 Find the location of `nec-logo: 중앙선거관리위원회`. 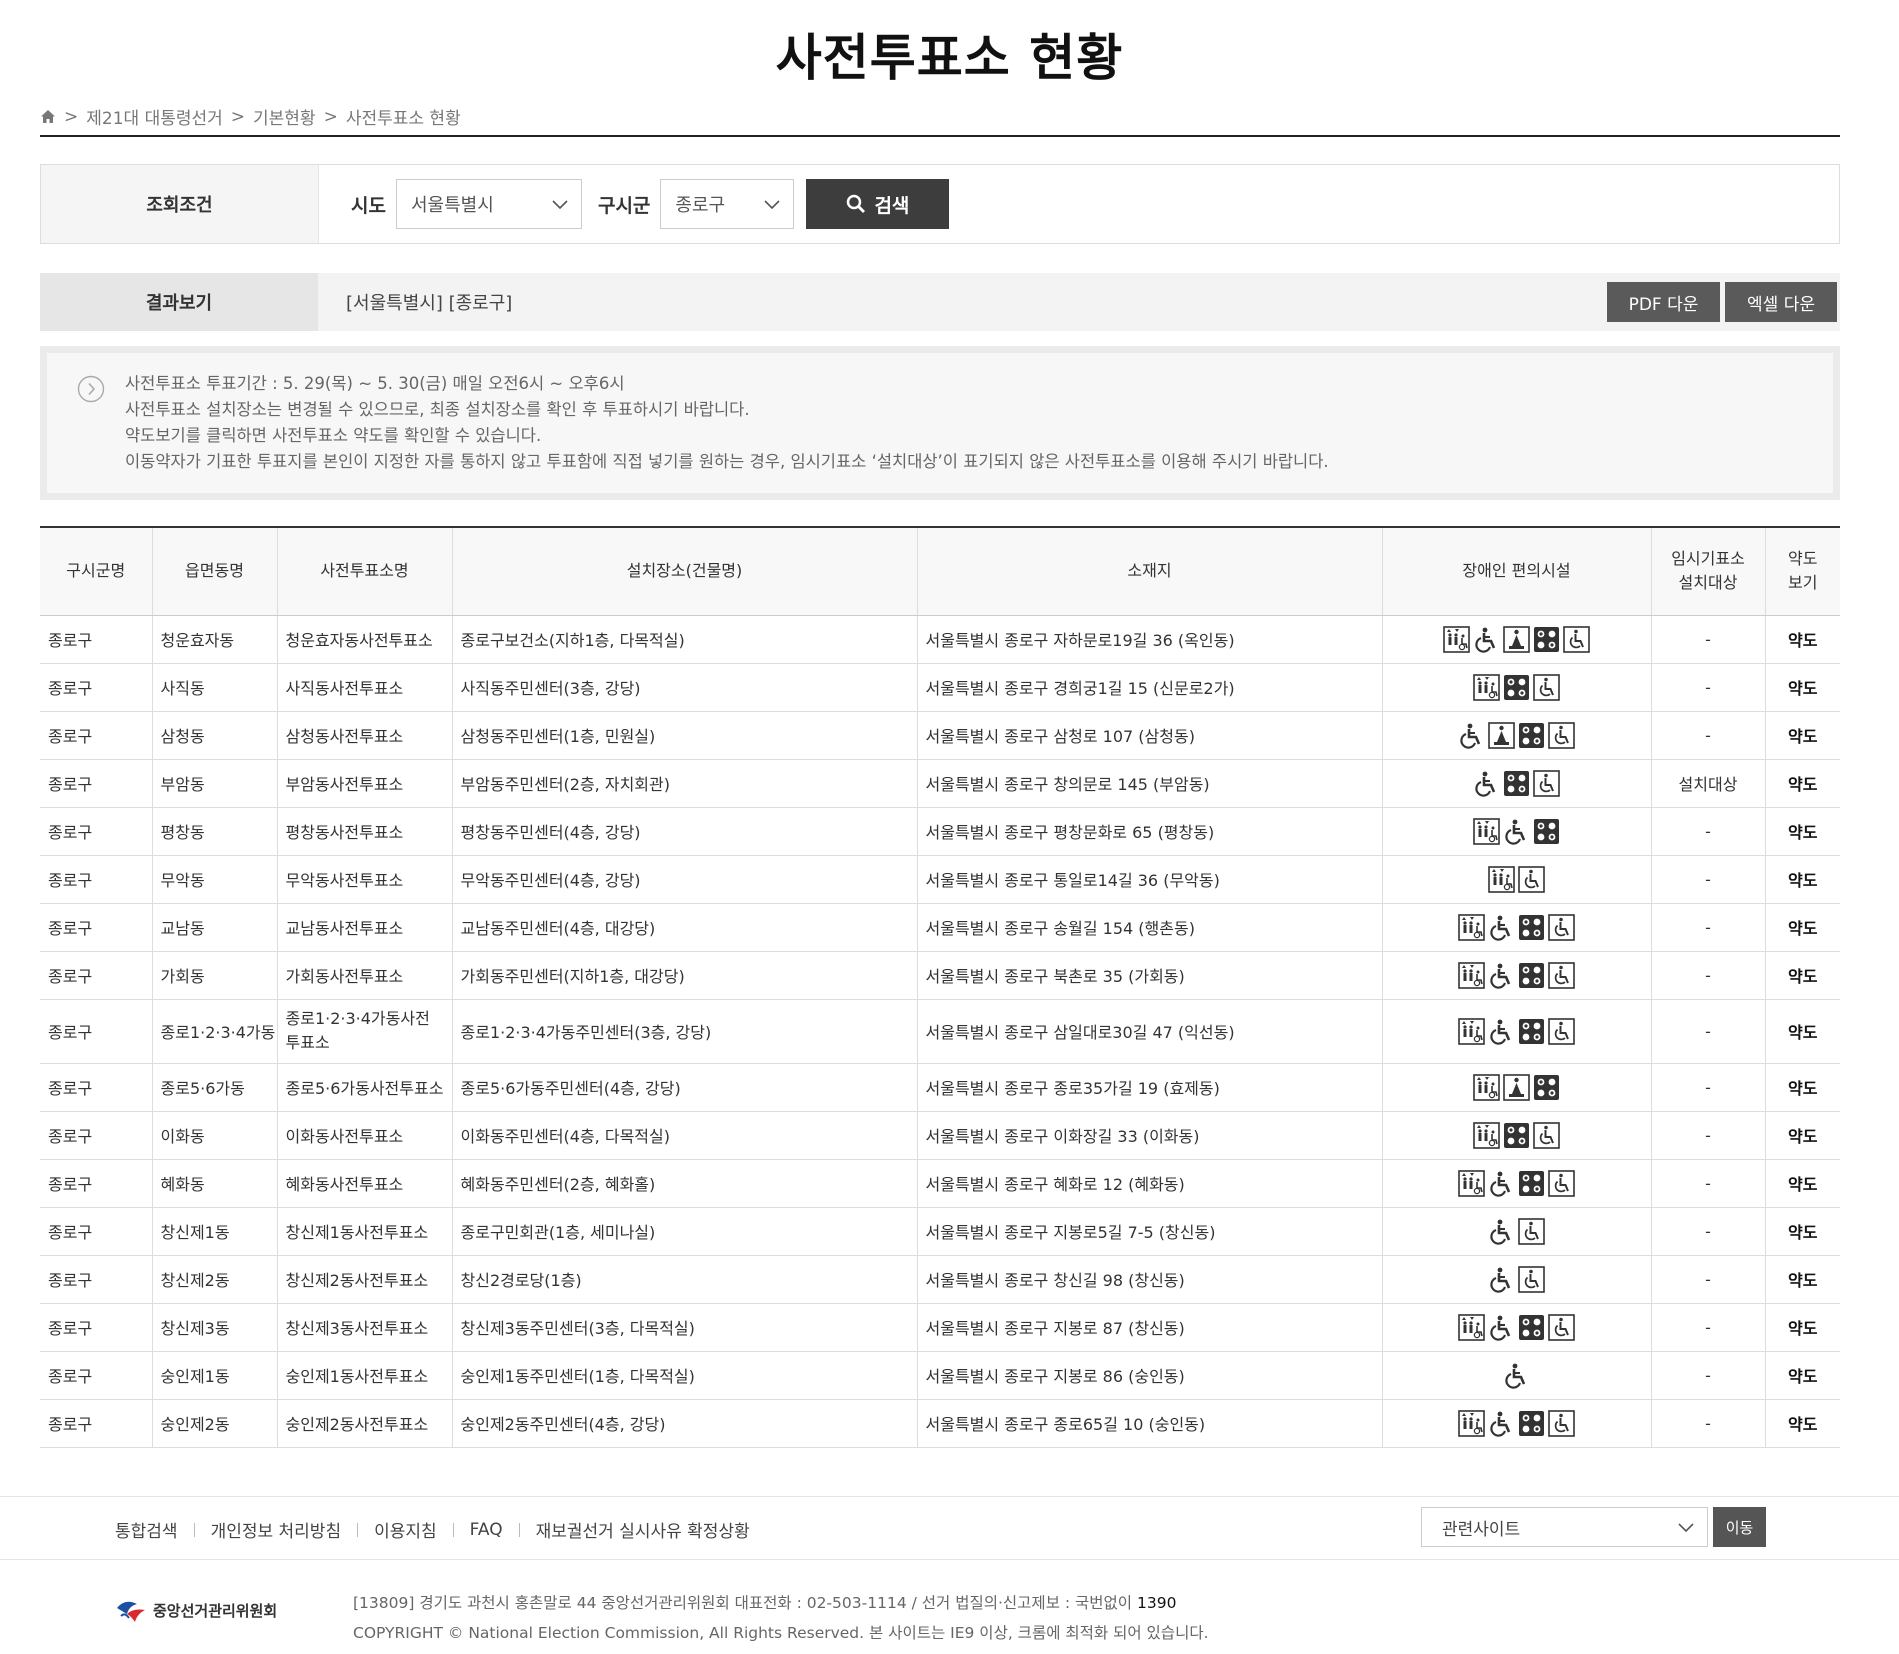

nec-logo: 중앙선거관리위원회 is located at coordinates (196, 1610).